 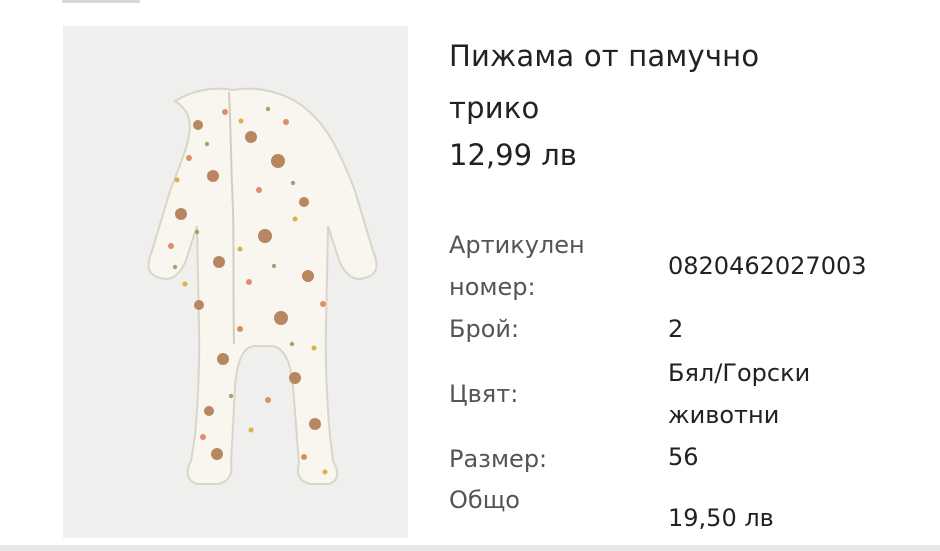 I want to click on quantity-label: Брой:, so click(x=484, y=329).